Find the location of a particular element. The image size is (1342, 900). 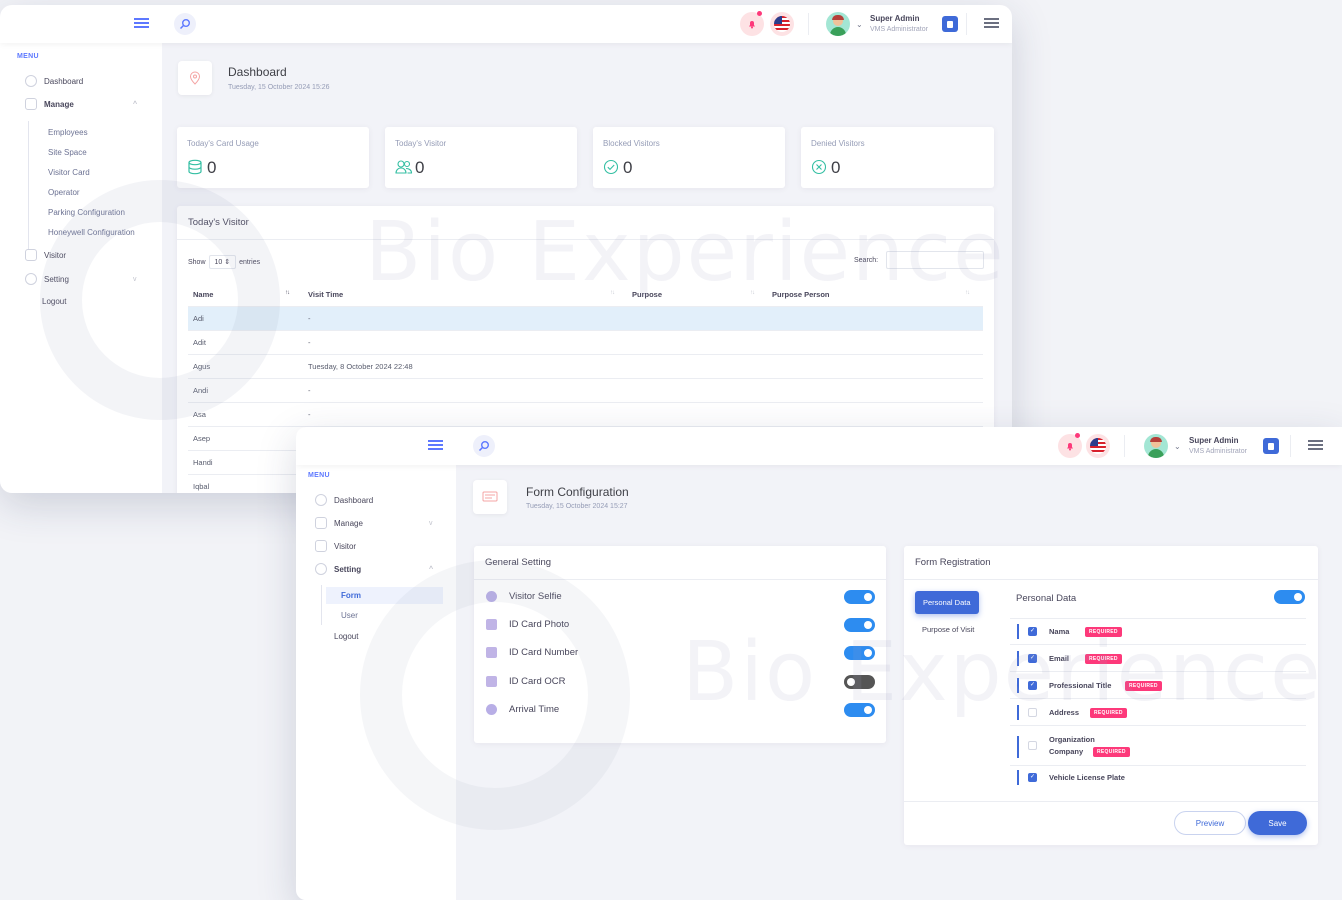

nav-manage: Manage v is located at coordinates (374, 523).